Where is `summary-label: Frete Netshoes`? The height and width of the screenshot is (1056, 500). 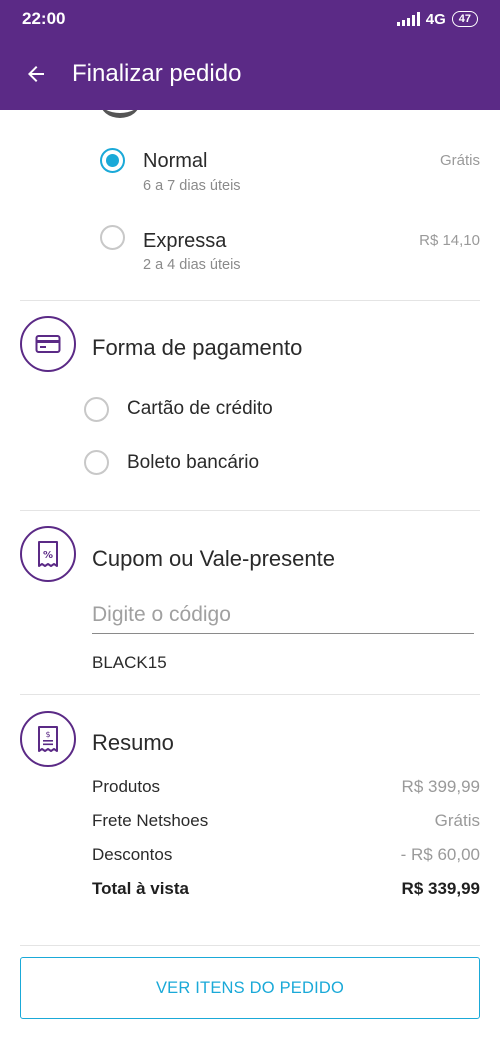 summary-label: Frete Netshoes is located at coordinates (150, 820).